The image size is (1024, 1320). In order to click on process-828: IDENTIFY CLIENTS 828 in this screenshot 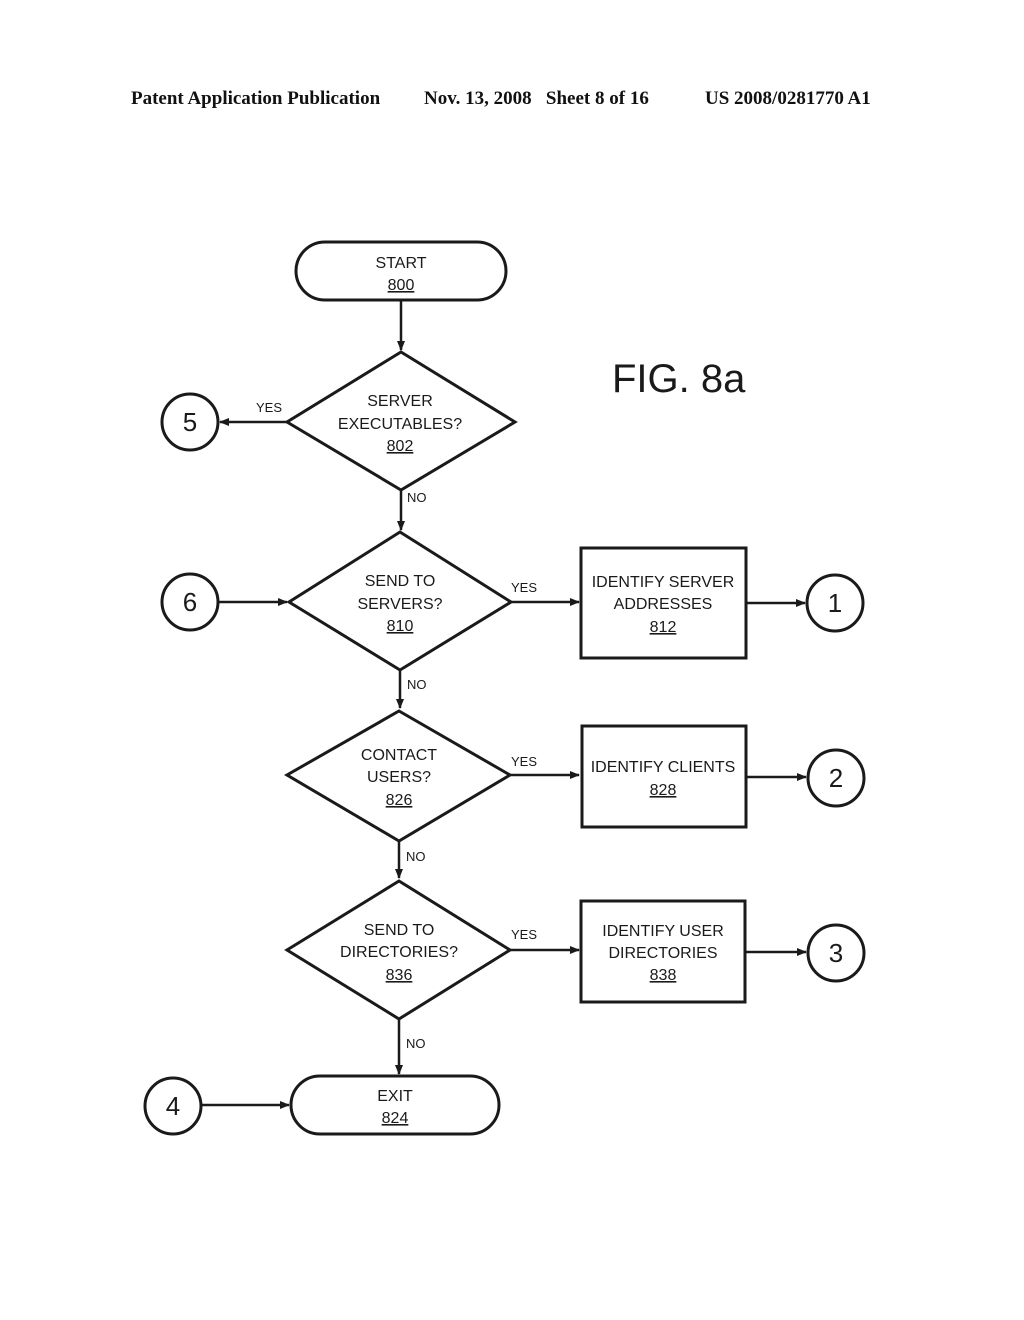, I will do `click(664, 776)`.